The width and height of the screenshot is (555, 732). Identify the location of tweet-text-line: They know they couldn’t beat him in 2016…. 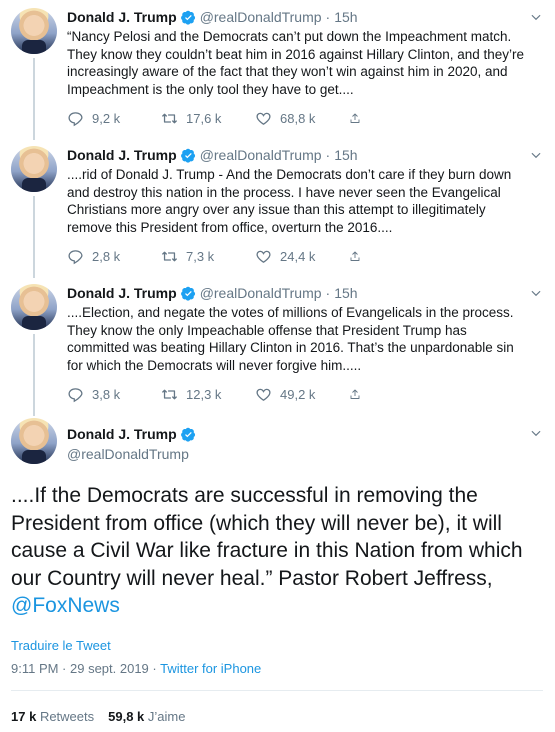
(296, 54).